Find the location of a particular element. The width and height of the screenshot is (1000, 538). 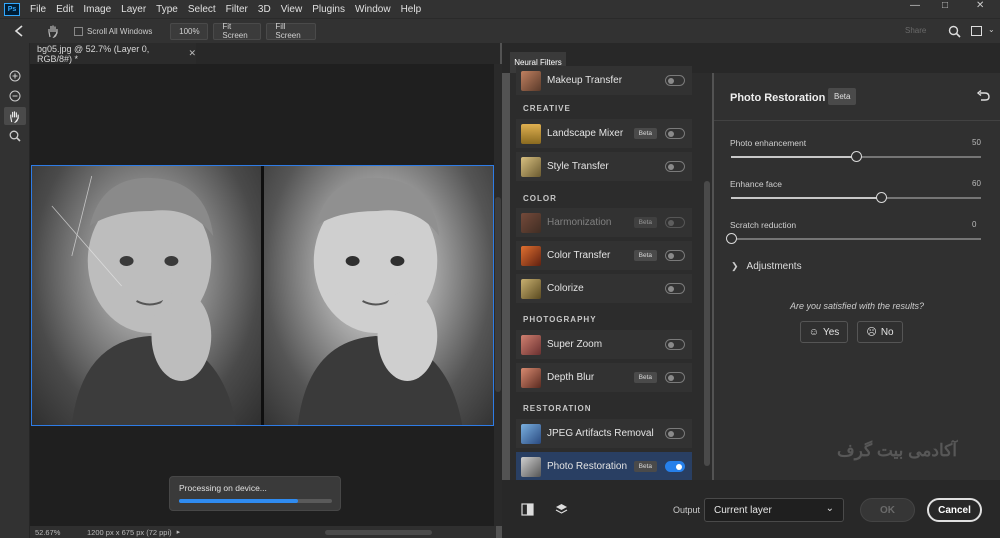

filter-item-makeup-transfer: Makeup Transfer is located at coordinates (604, 80).